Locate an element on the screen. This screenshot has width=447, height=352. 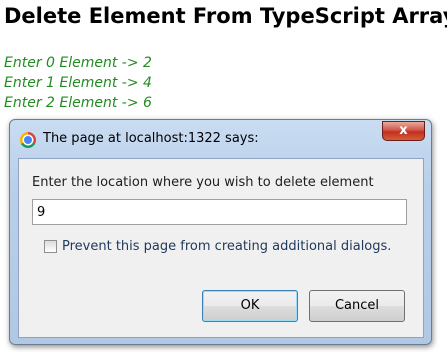
cancel-button: Cancel is located at coordinates (357, 306).